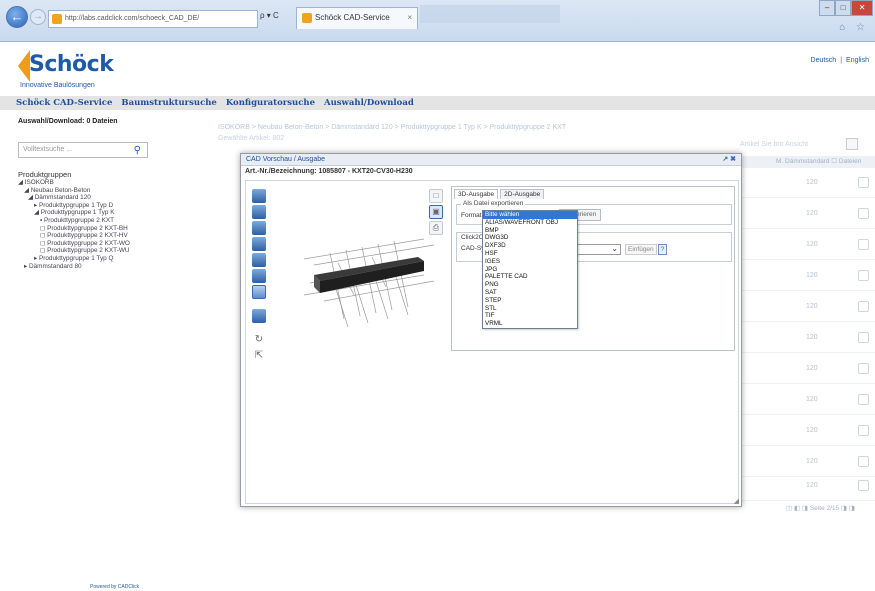 This screenshot has height=591, width=875. I want to click on format-option: PNG, so click(530, 285).